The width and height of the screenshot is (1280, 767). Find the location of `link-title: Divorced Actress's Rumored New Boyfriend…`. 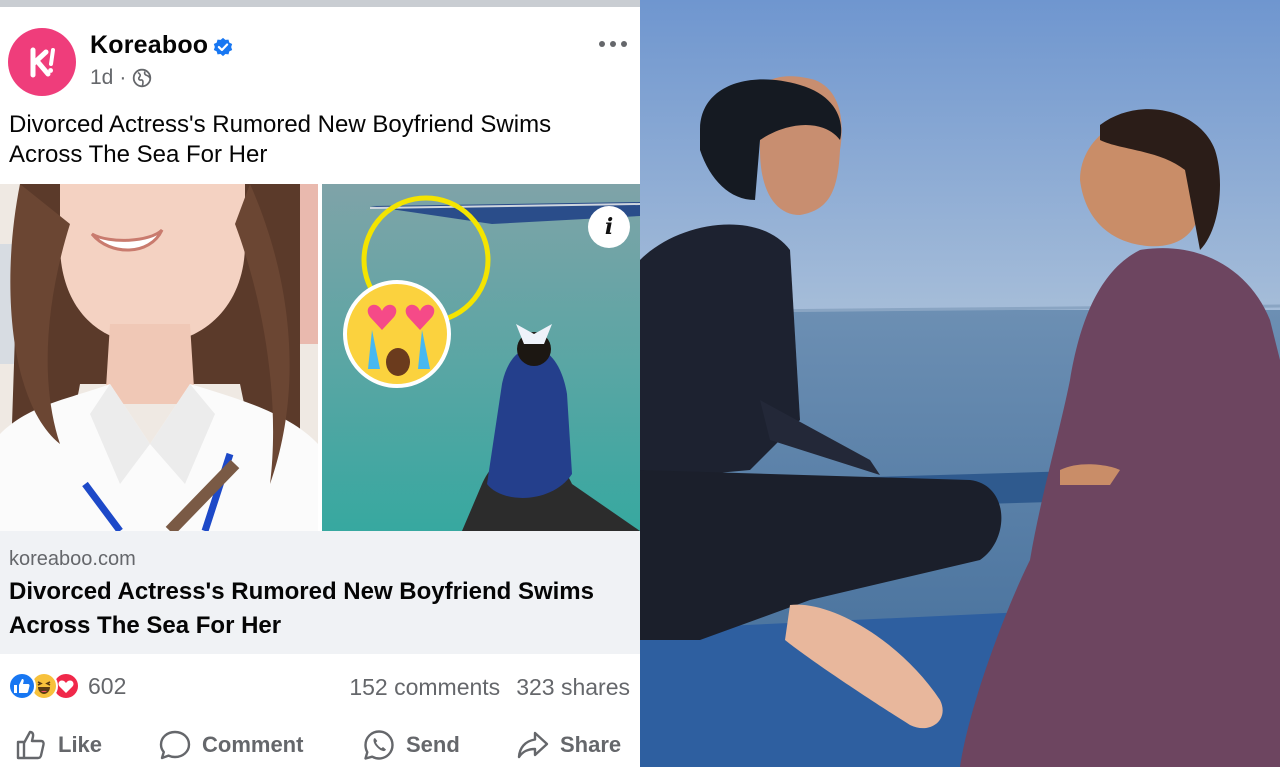

link-title: Divorced Actress's Rumored New Boyfriend… is located at coordinates (321, 609).